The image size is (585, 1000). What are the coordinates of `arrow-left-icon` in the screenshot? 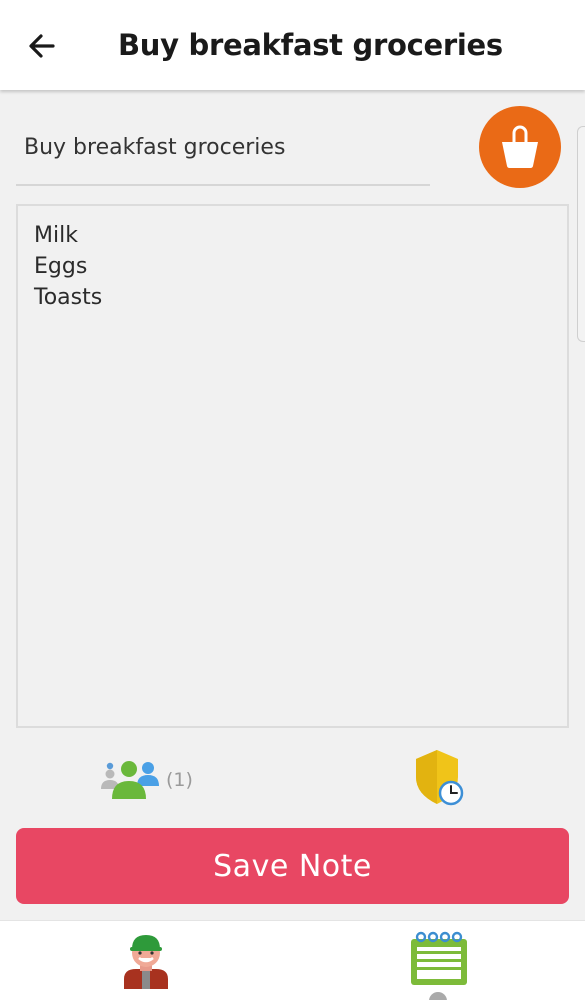 It's located at (42, 46).